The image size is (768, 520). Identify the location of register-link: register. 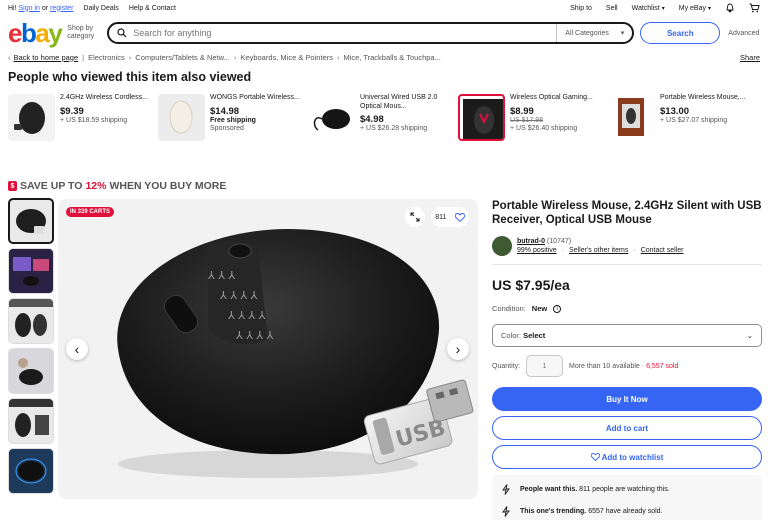
(61, 8).